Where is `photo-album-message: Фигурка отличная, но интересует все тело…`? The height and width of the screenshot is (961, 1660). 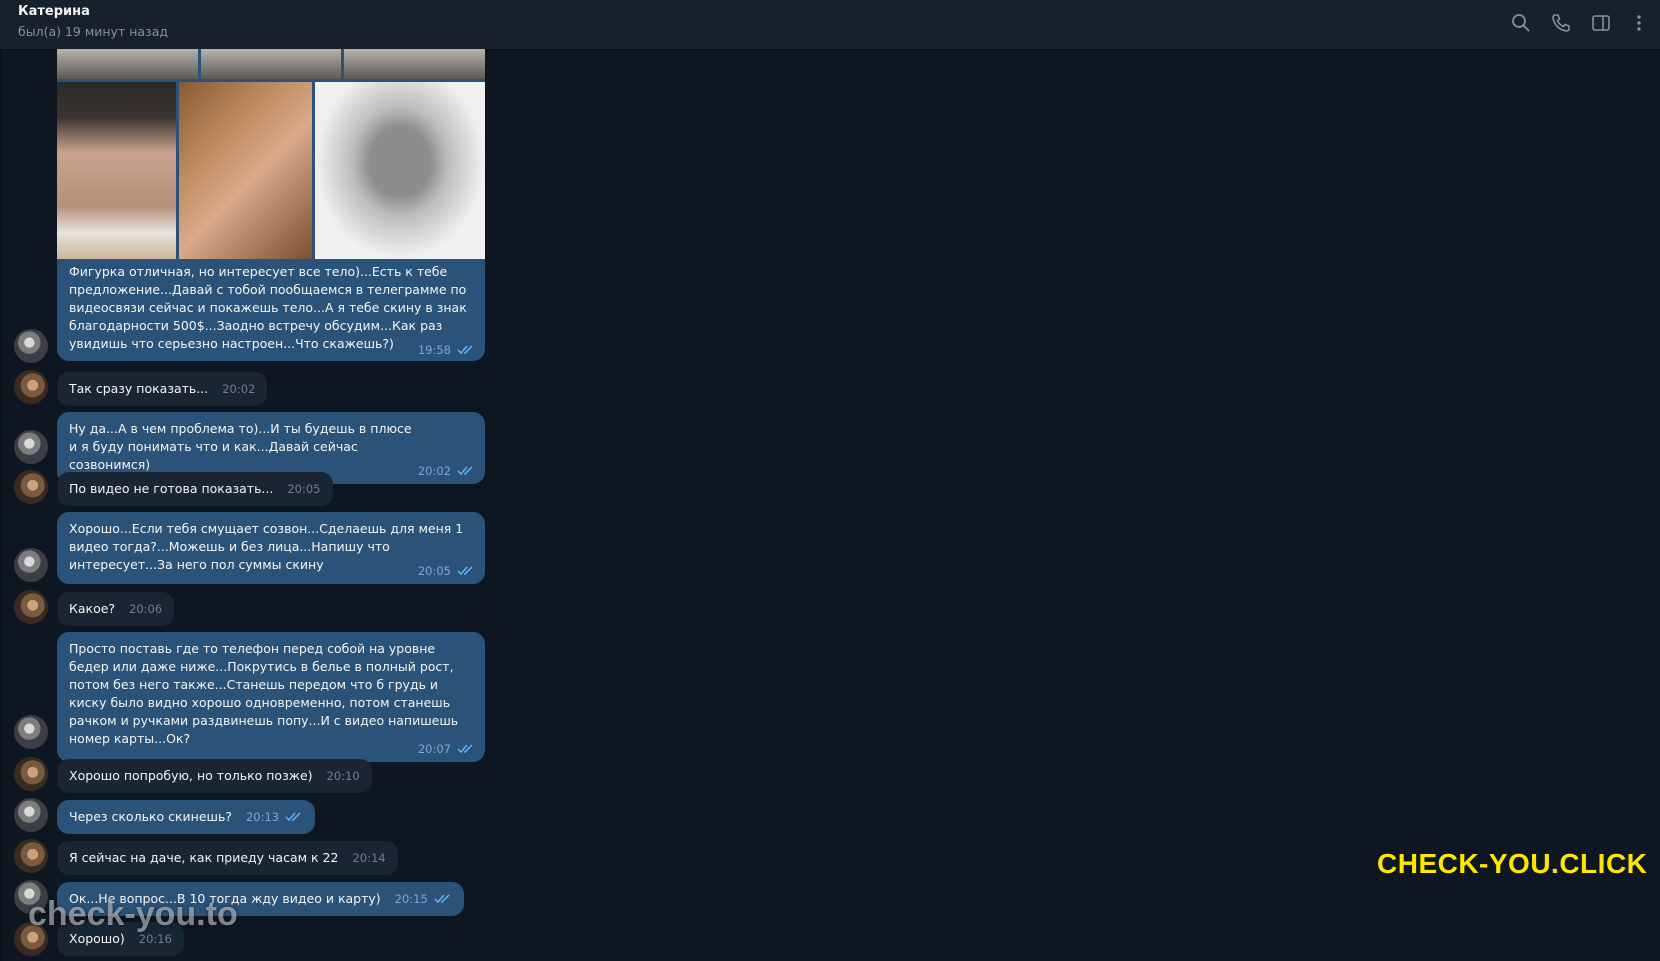
photo-album-message: Фигурка отличная, но интересует все тело… is located at coordinates (271, 205).